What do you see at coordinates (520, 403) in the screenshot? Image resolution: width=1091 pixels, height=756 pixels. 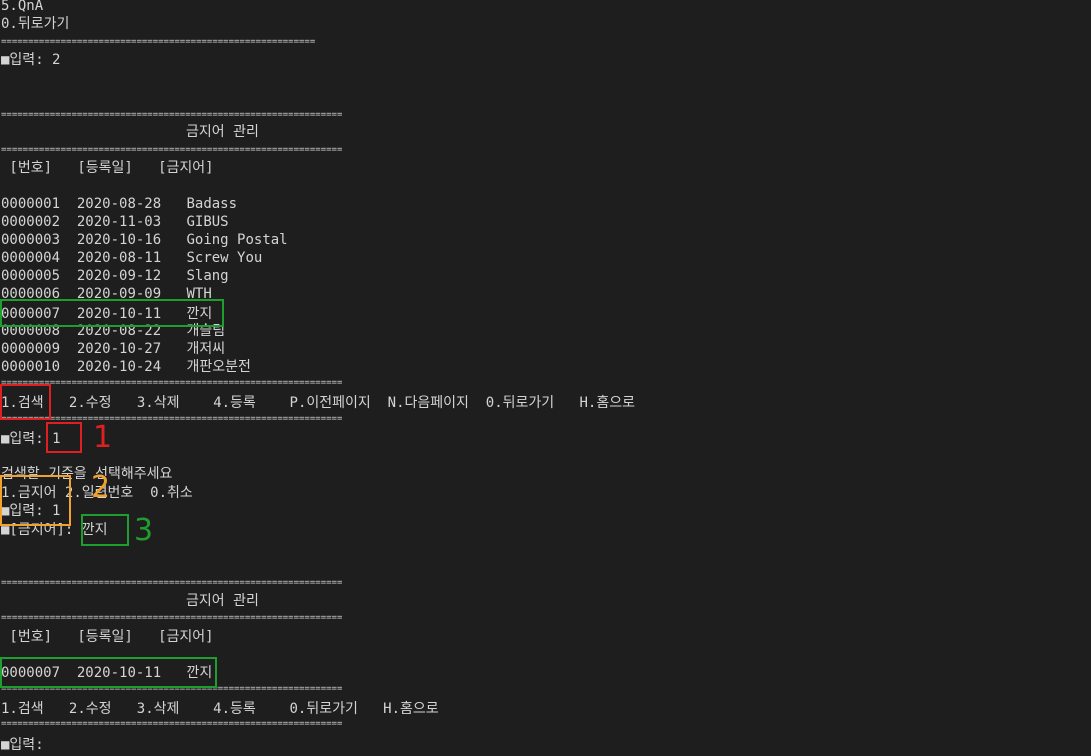 I see `menu-back: 0.뒤로가기` at bounding box center [520, 403].